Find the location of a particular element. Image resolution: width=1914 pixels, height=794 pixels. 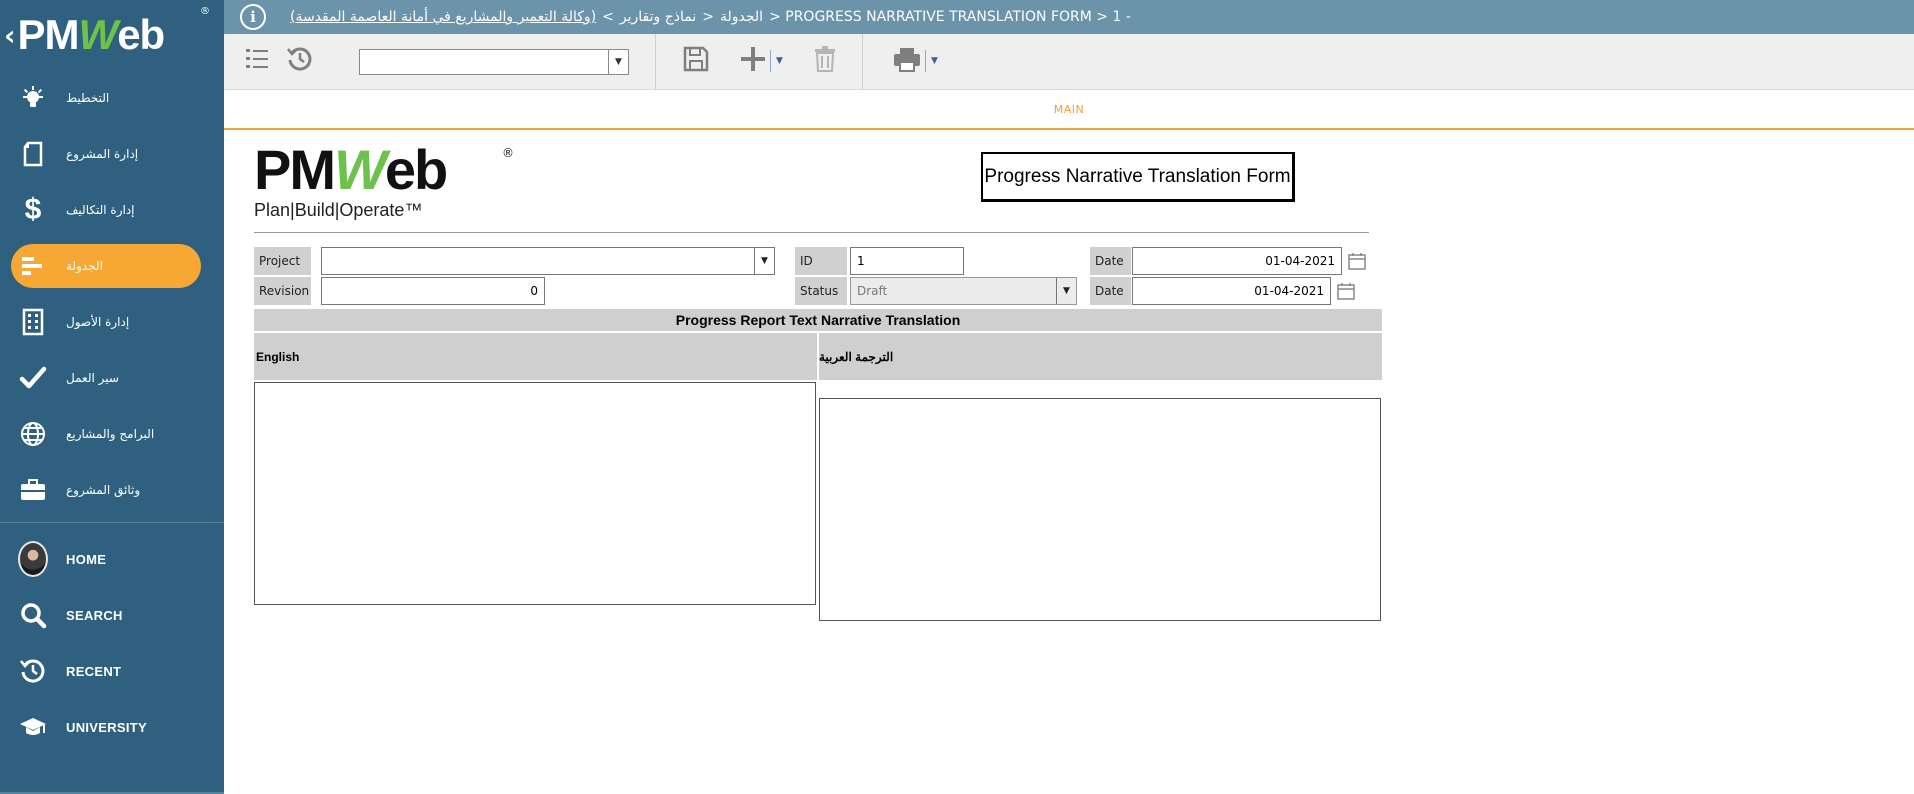

delete-icon is located at coordinates (825, 61).